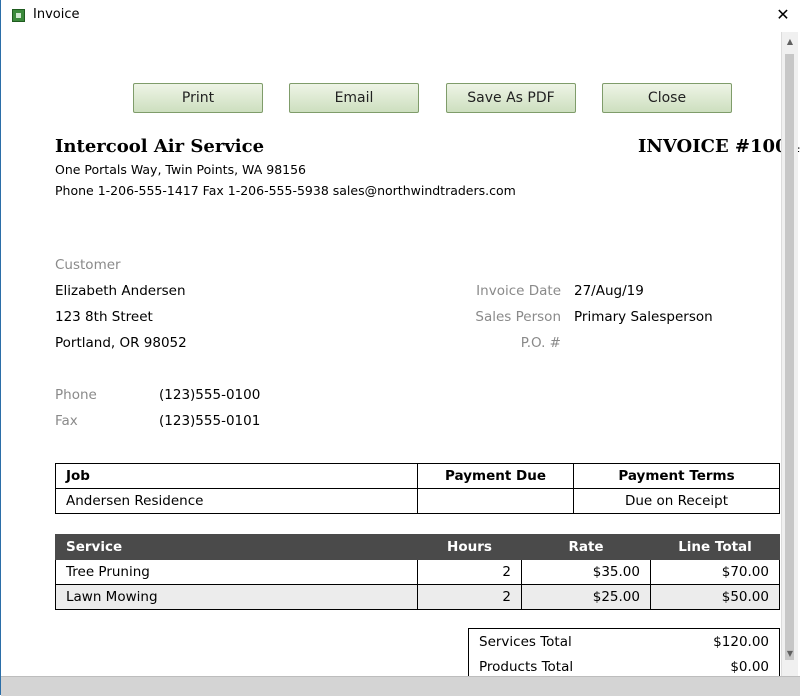 This screenshot has width=800, height=696. I want to click on company-name: Intercool Air Service, so click(160, 146).